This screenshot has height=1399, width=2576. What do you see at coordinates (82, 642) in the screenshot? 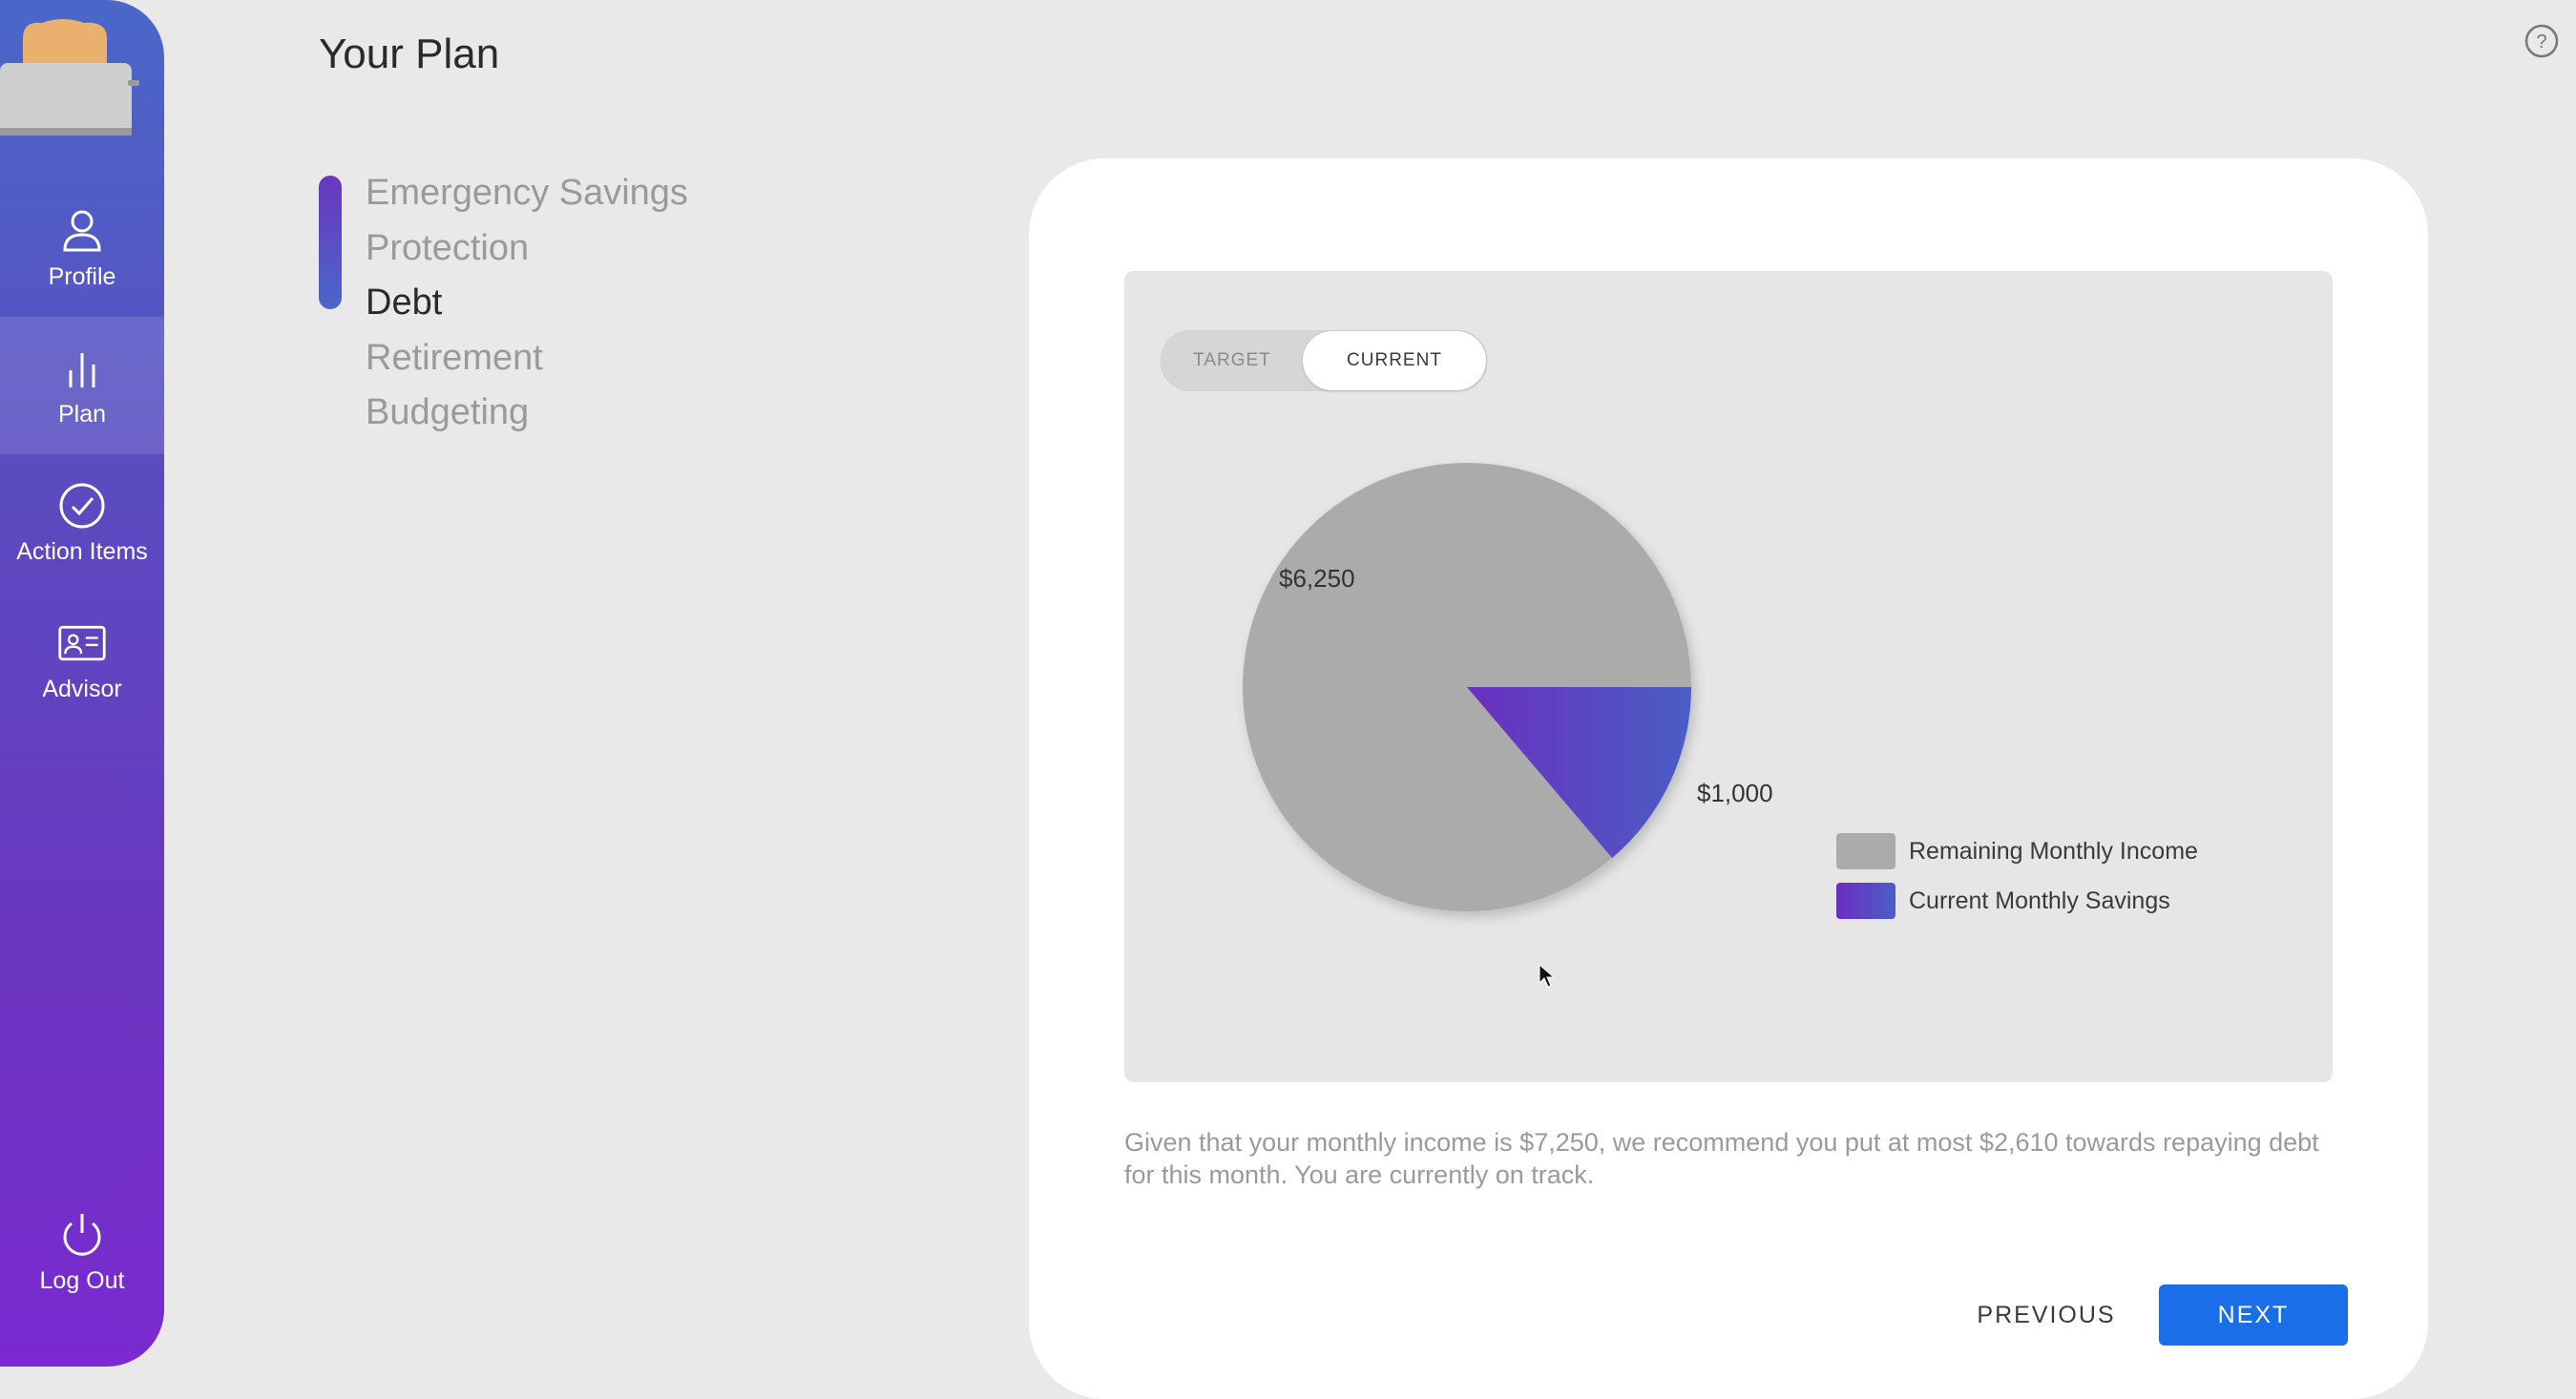
I see `id-card-icon` at bounding box center [82, 642].